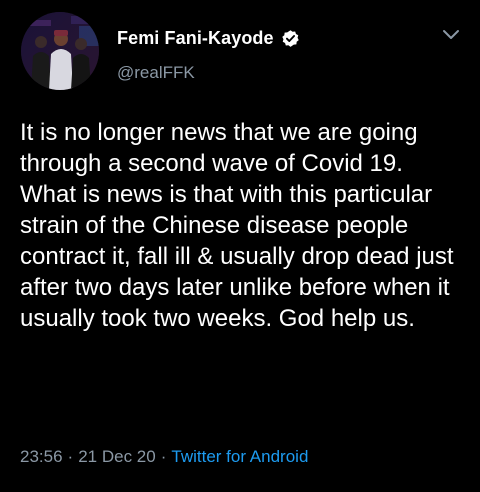  I want to click on avatar-image, so click(60, 51).